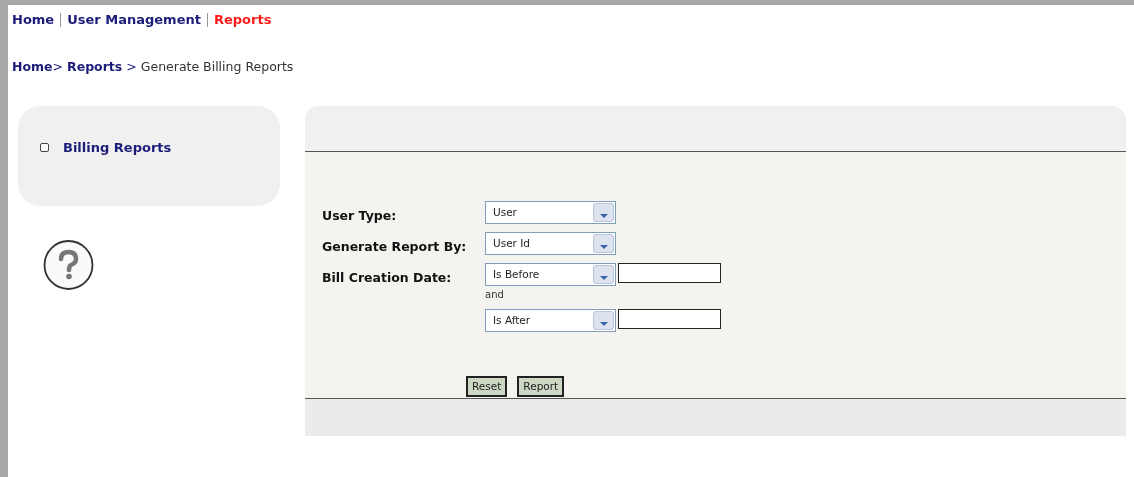 This screenshot has width=1134, height=477. I want to click on breadcrumb-link: Home, so click(32, 67).